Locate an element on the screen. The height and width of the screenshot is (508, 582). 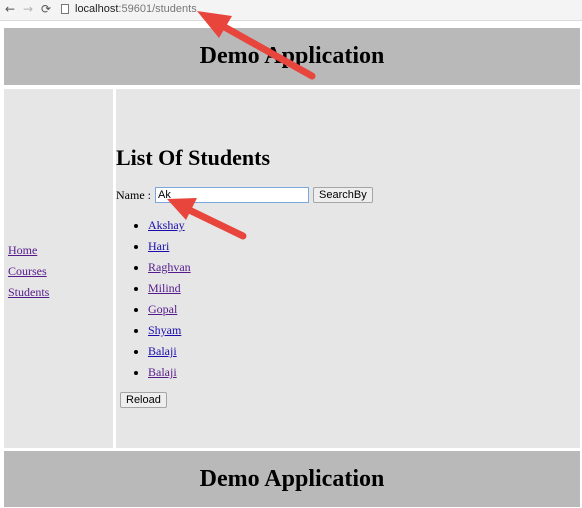
address-bar: localhost:59601/students is located at coordinates (136, 9).